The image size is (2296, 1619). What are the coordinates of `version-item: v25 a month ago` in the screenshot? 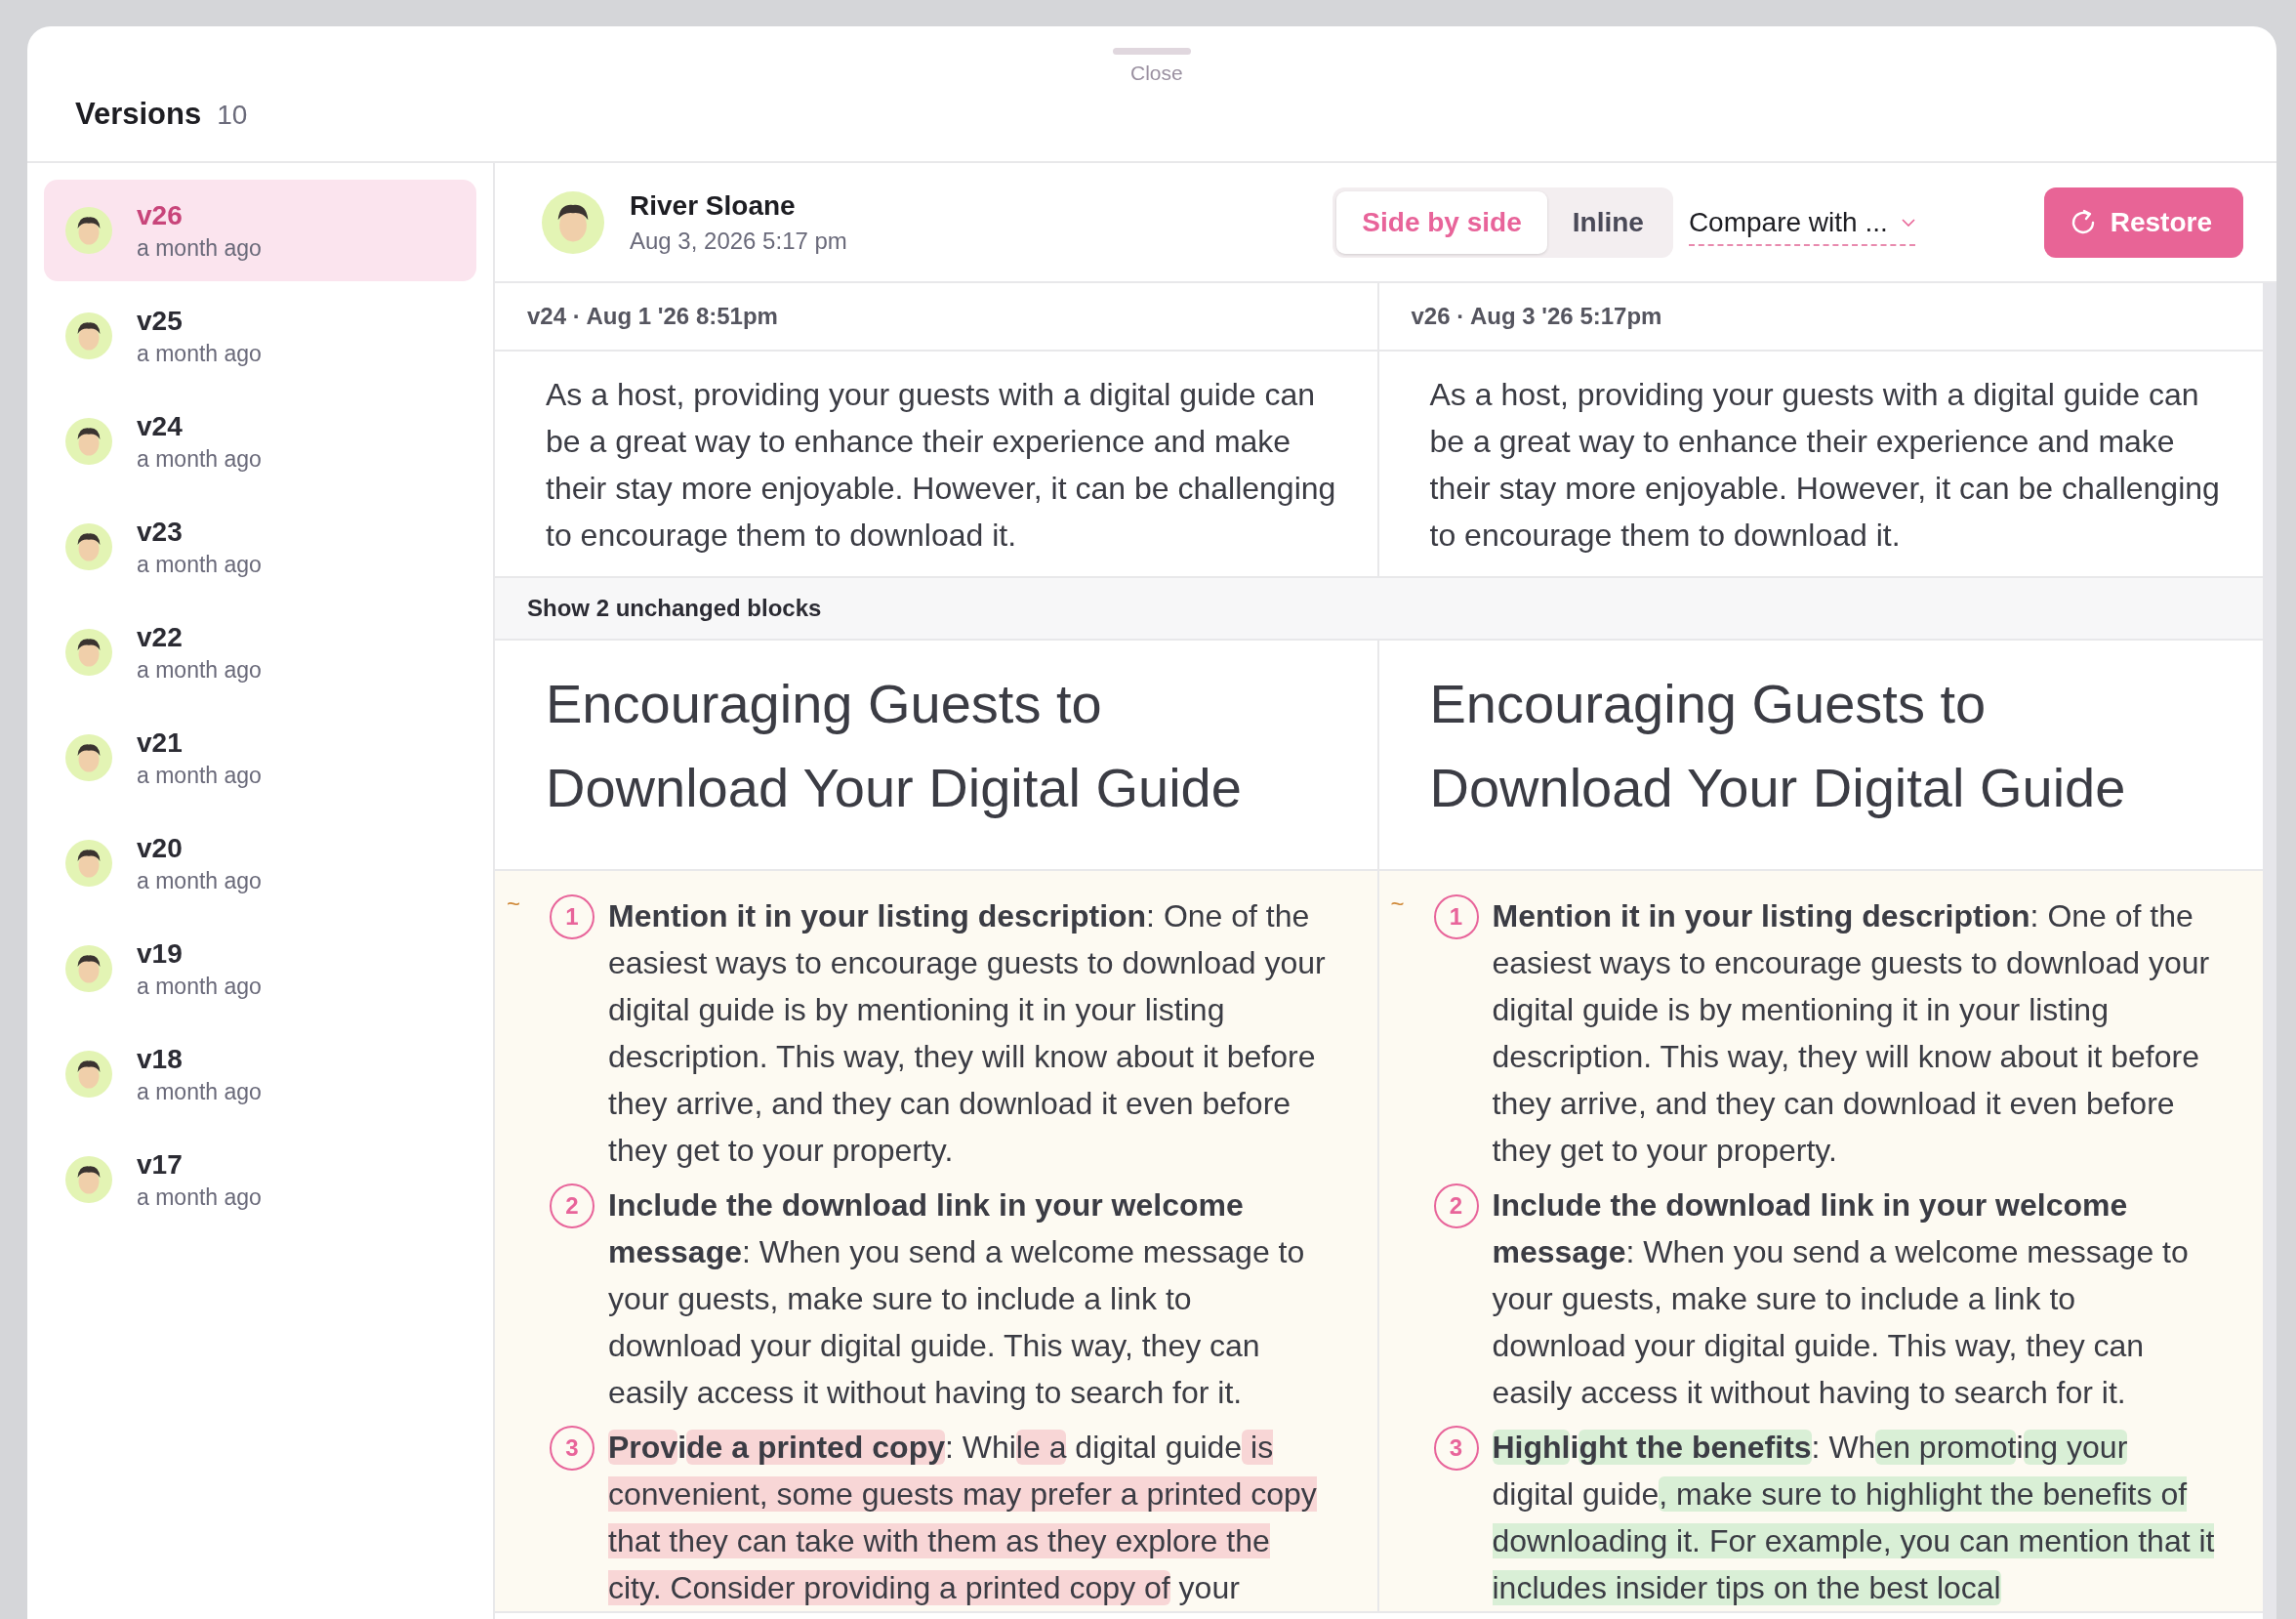 It's located at (260, 336).